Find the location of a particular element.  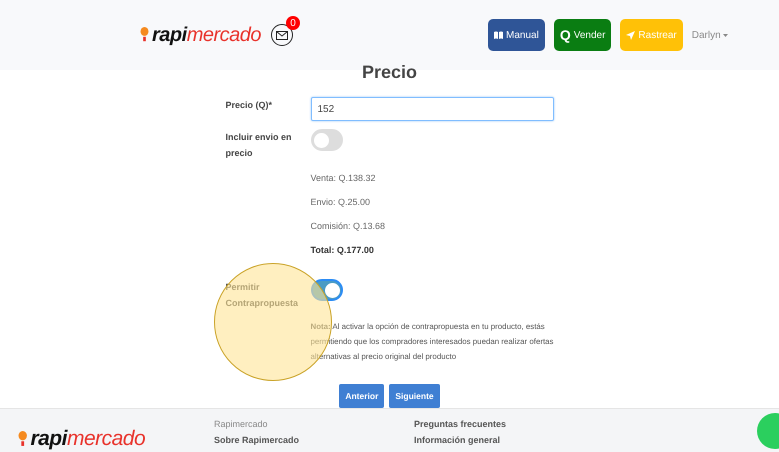

summary-line: Comisión: Q.13.68 is located at coordinates (348, 226).